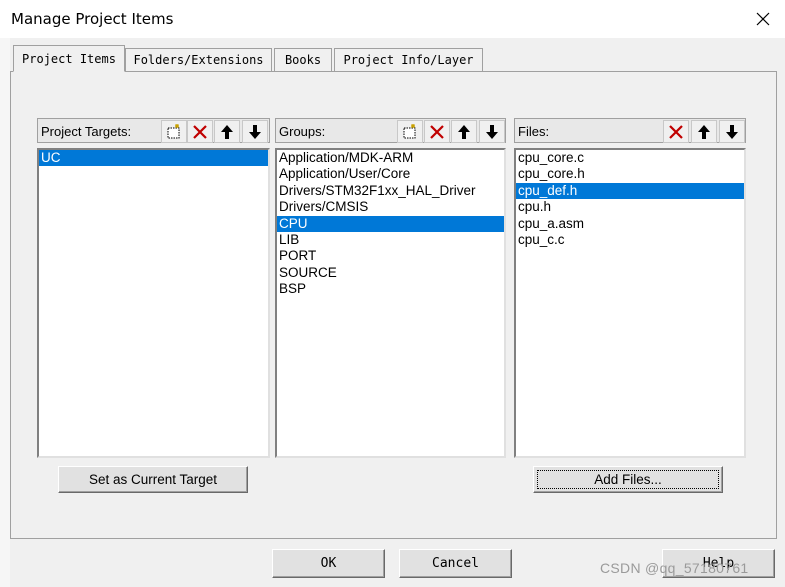  What do you see at coordinates (153, 158) in the screenshot?
I see `target-item: UC` at bounding box center [153, 158].